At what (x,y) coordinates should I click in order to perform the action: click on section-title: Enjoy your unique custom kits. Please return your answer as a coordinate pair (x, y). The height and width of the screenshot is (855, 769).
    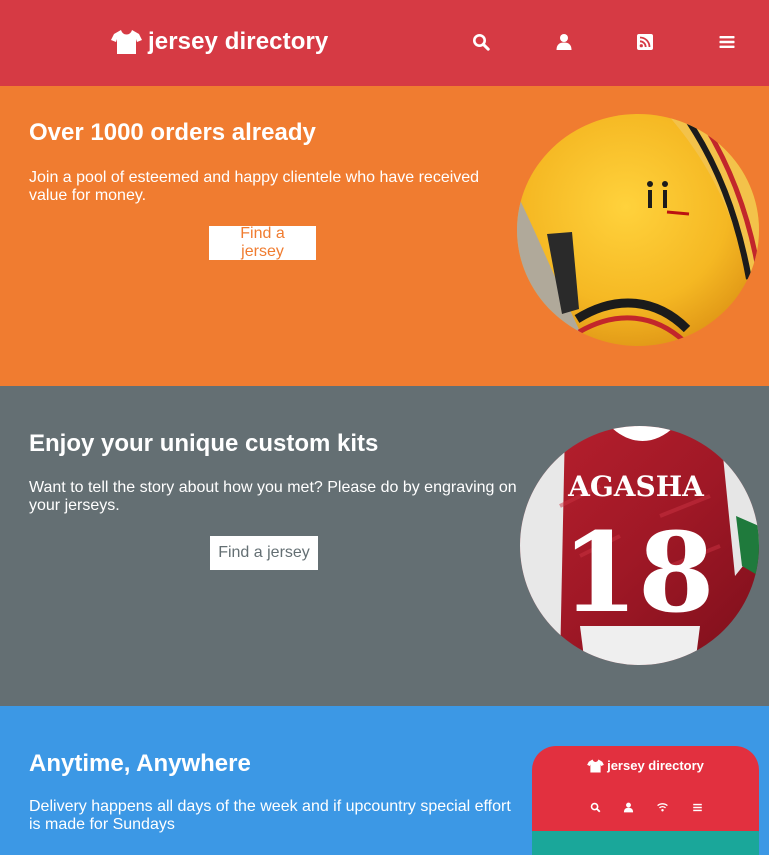
    Looking at the image, I should click on (204, 443).